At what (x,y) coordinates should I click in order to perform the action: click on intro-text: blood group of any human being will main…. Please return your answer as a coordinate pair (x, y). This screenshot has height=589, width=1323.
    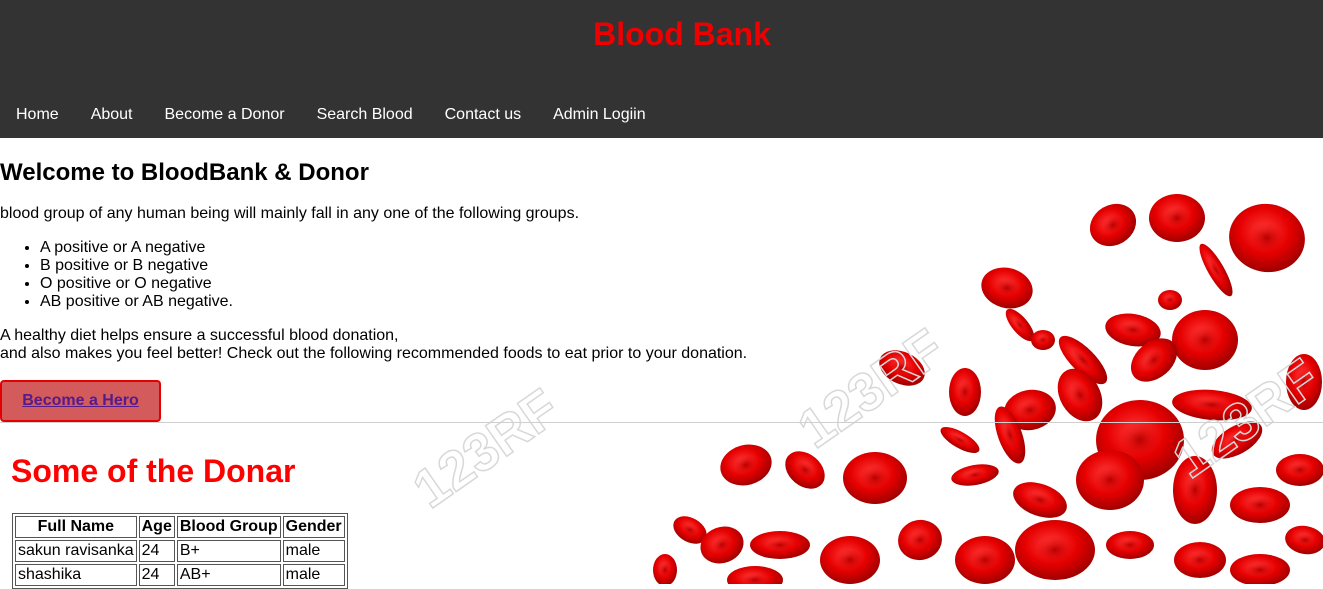
    Looking at the image, I should click on (290, 213).